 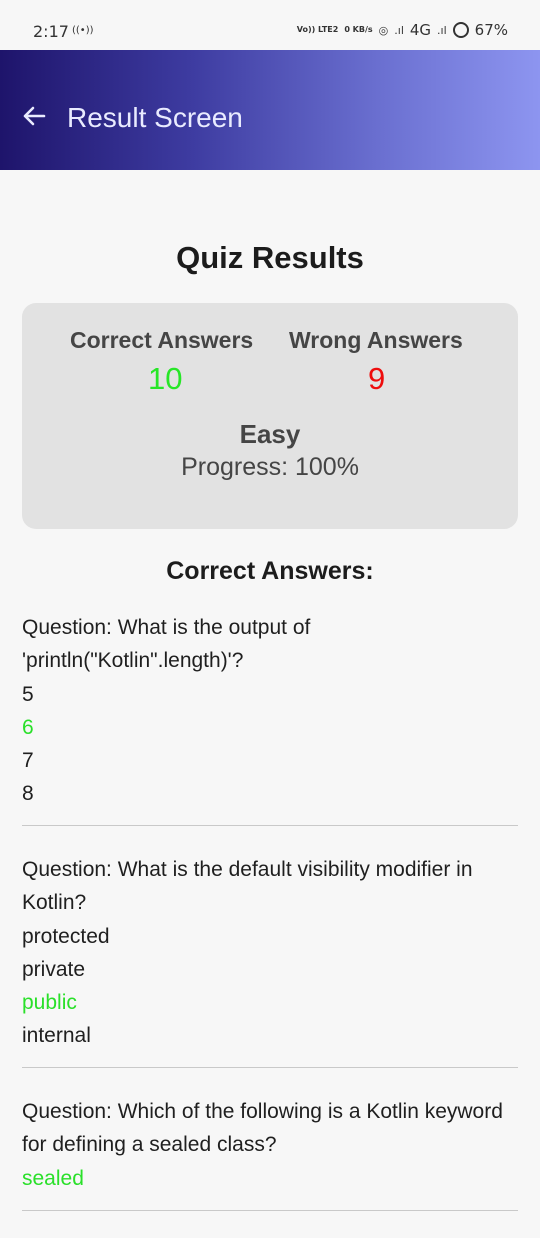 I want to click on battery-percent: 67%, so click(x=491, y=30).